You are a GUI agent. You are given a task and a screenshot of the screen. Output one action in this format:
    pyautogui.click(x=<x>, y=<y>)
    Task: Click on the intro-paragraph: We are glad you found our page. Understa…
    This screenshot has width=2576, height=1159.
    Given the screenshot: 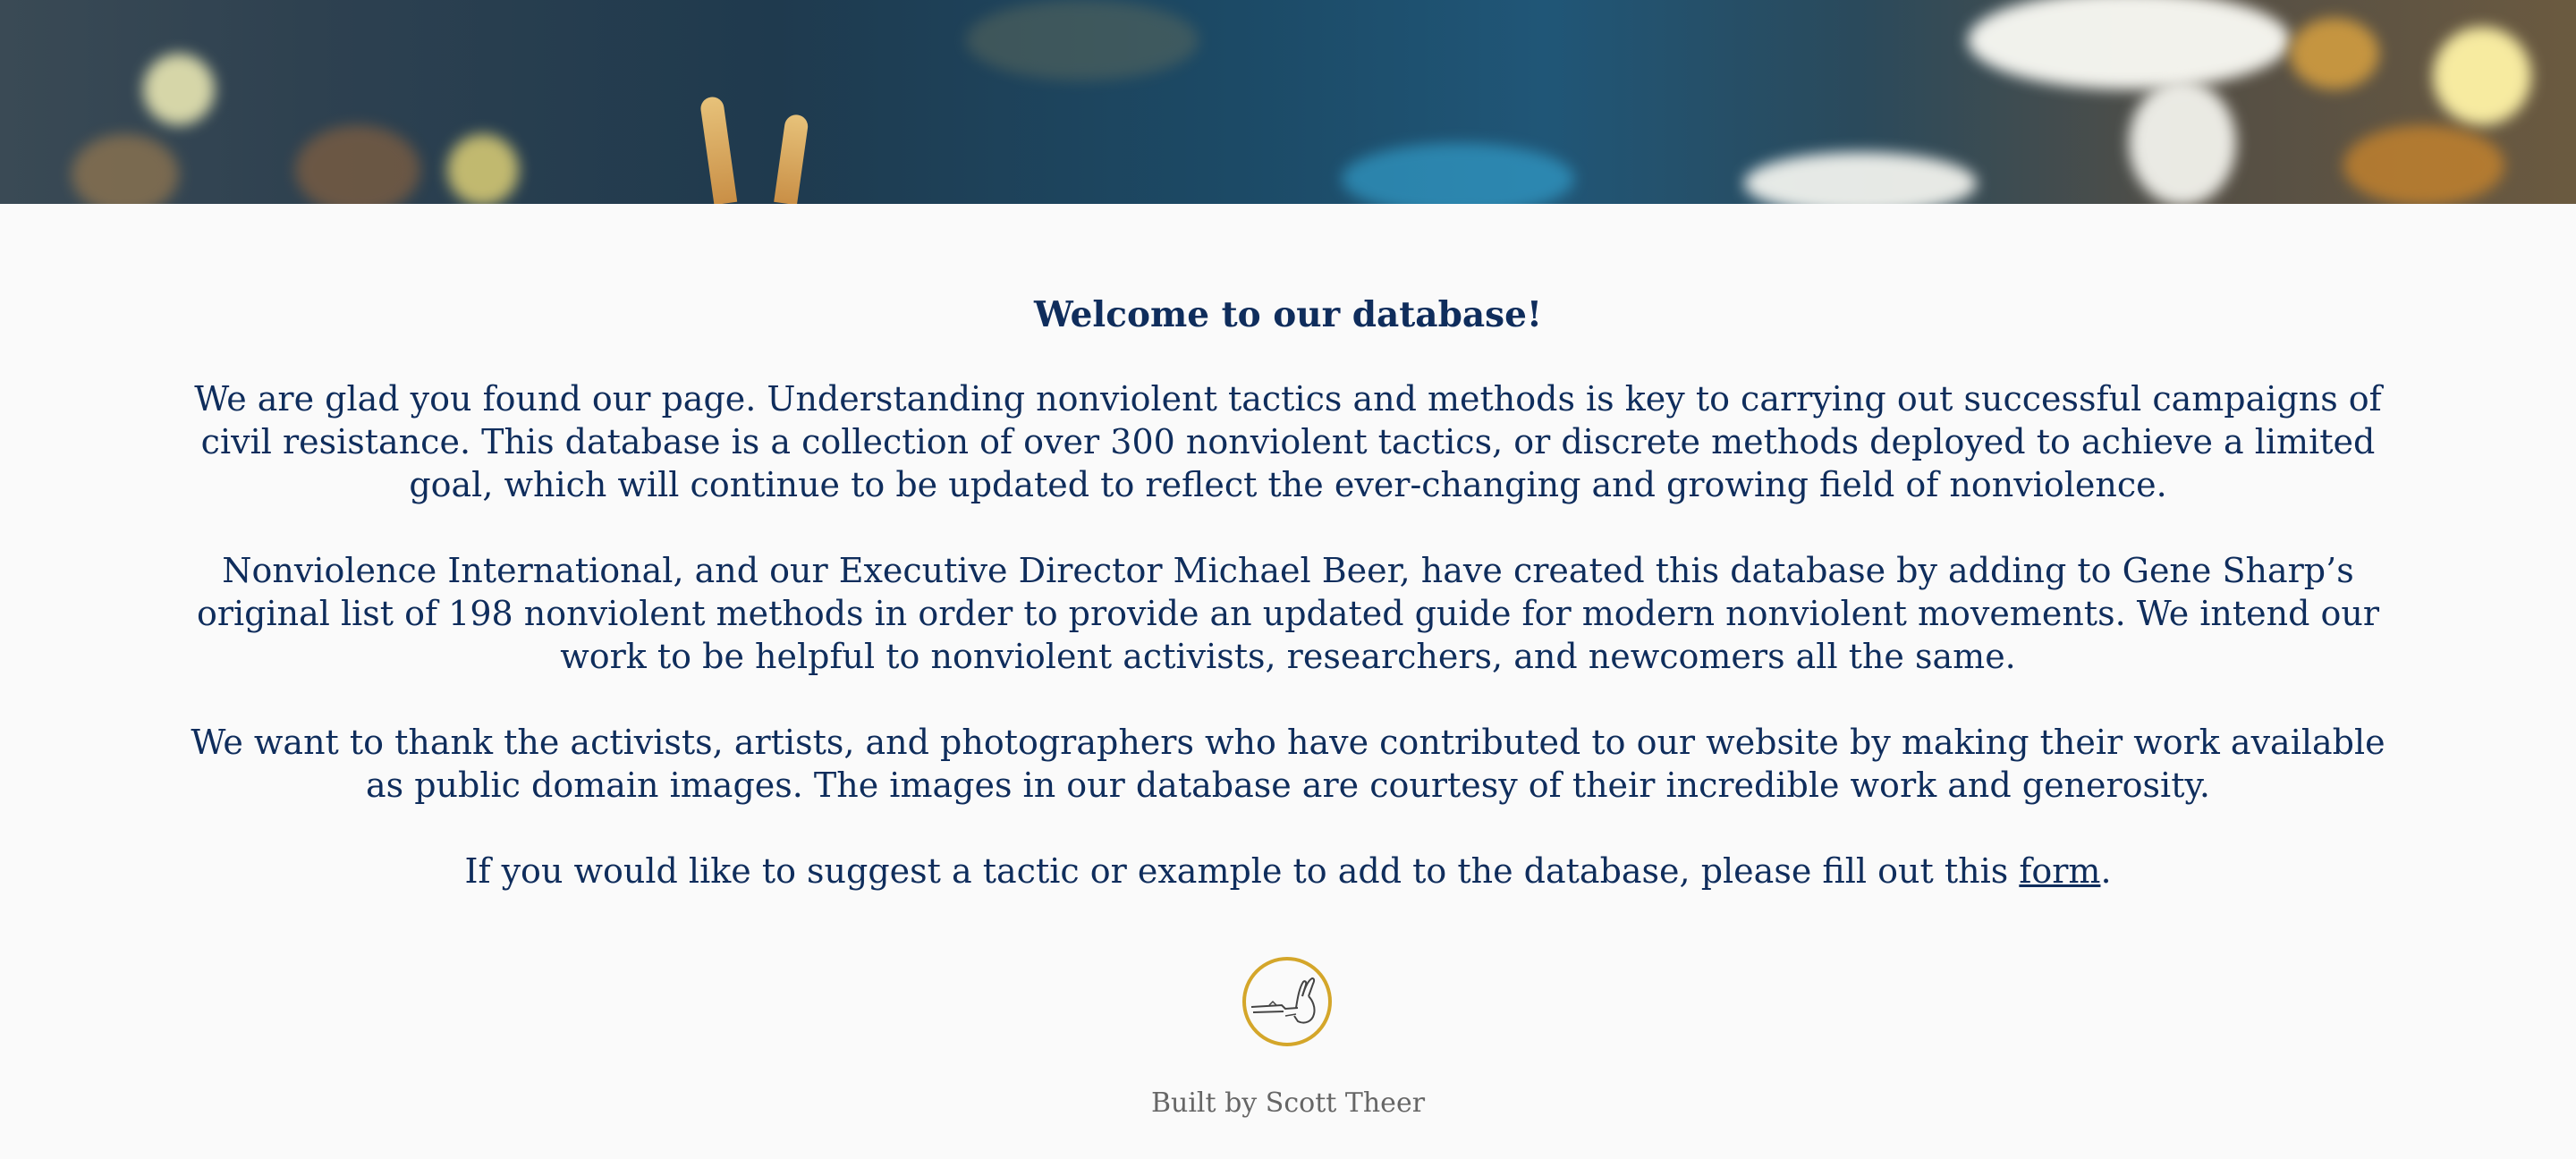 What is the action you would take?
    pyautogui.click(x=1288, y=442)
    